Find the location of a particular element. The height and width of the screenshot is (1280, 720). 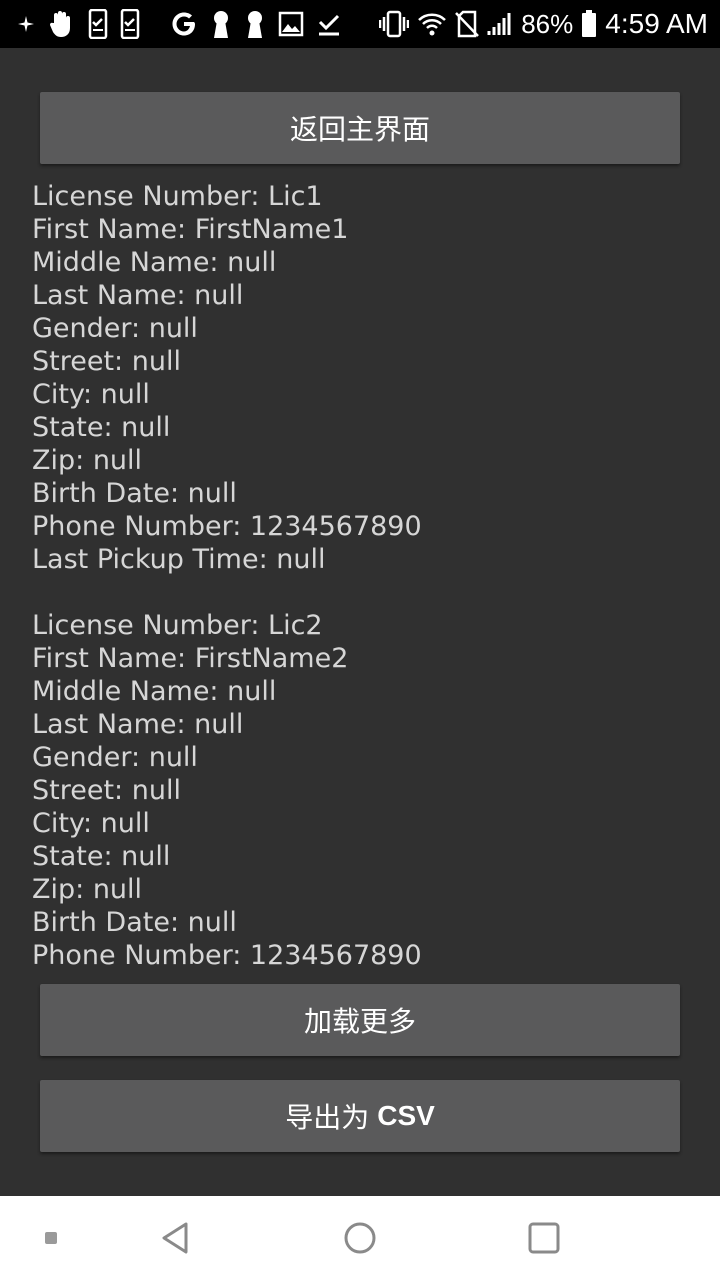

status-bar-right: 86% 4:59 AM is located at coordinates (543, 24).